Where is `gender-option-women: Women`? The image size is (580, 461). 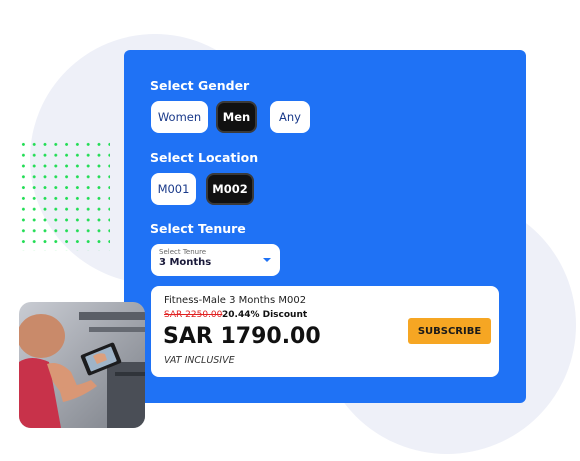
gender-option-women: Women is located at coordinates (179, 117).